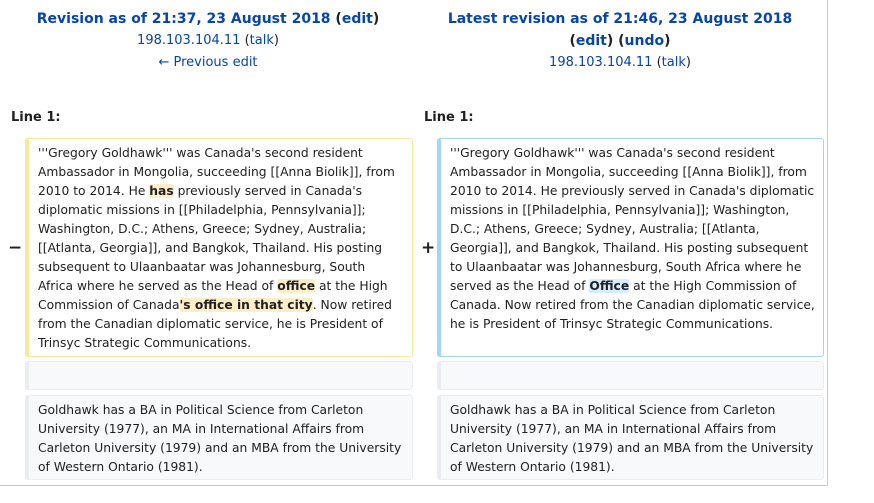 This screenshot has height=503, width=874. What do you see at coordinates (449, 117) in the screenshot?
I see `new-line-number: Line 1:` at bounding box center [449, 117].